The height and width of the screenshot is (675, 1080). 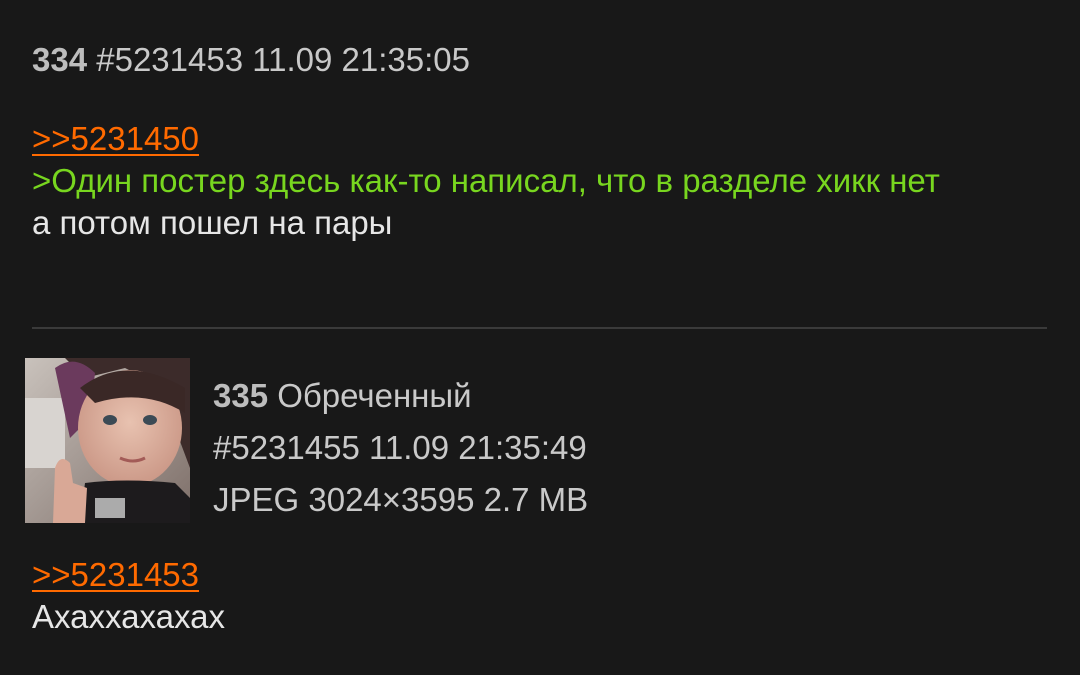 What do you see at coordinates (540, 60) in the screenshot?
I see `post-header: 334 #5231453 11.09 21:35:05` at bounding box center [540, 60].